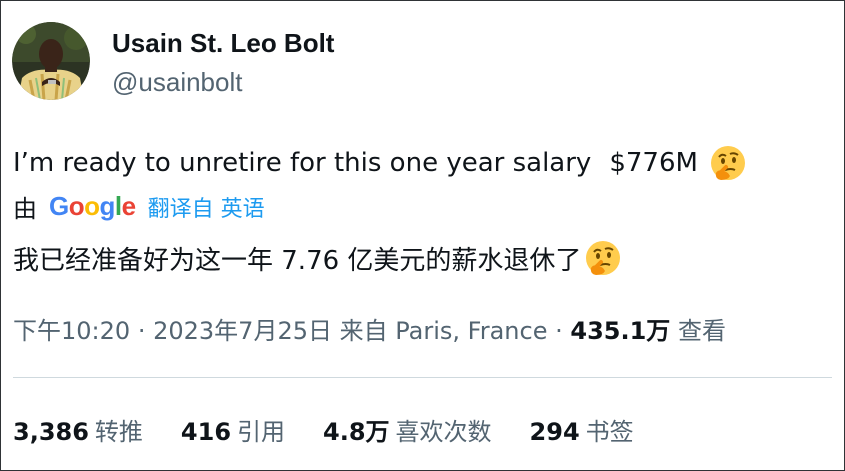  What do you see at coordinates (25, 209) in the screenshot?
I see `translated-by-label: 由` at bounding box center [25, 209].